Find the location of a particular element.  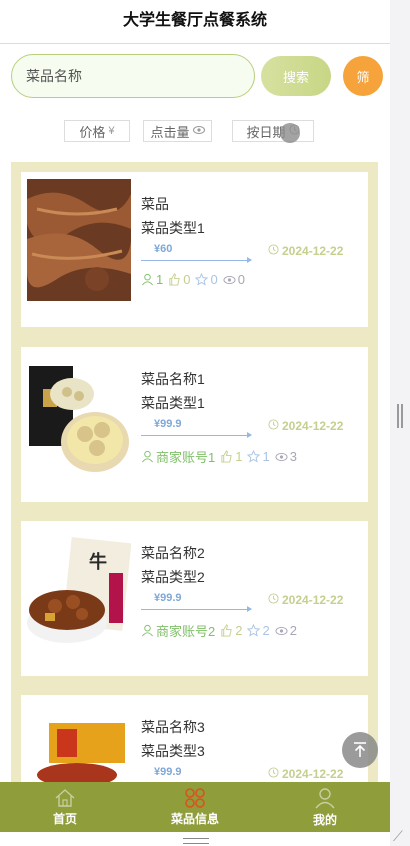

yen-icon: ¥ is located at coordinates (111, 131).